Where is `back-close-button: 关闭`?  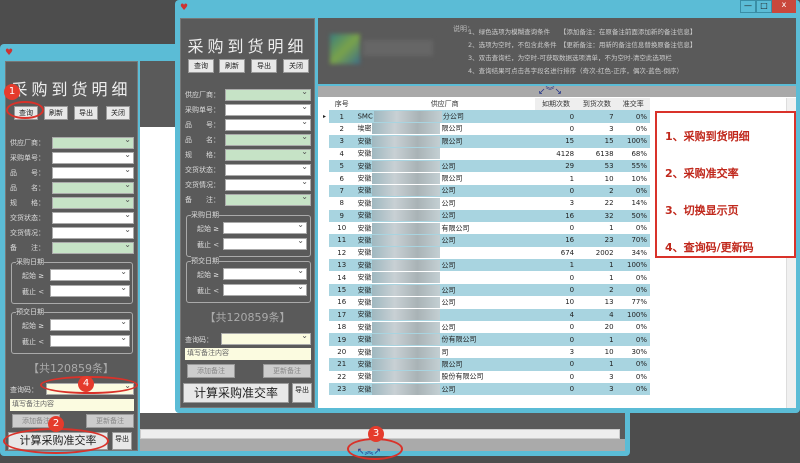
back-close-button: 关闭 is located at coordinates (118, 113).